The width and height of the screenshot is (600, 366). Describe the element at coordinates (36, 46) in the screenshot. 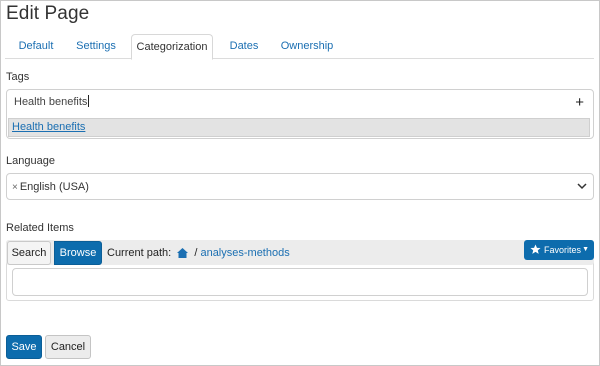

I see `tab-default: Default` at that location.